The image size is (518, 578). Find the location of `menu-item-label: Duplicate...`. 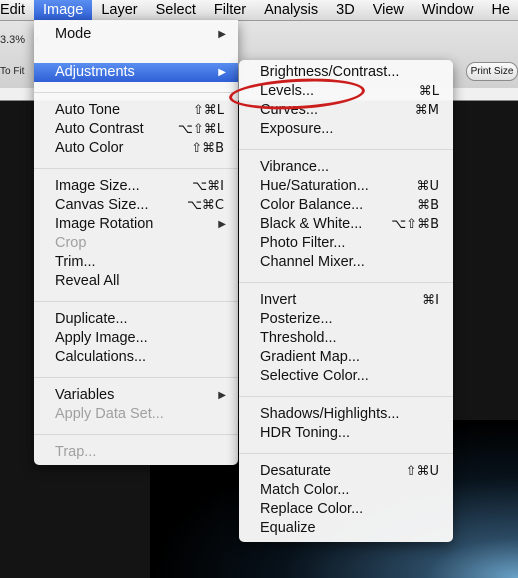

menu-item-label: Duplicate... is located at coordinates (91, 319).